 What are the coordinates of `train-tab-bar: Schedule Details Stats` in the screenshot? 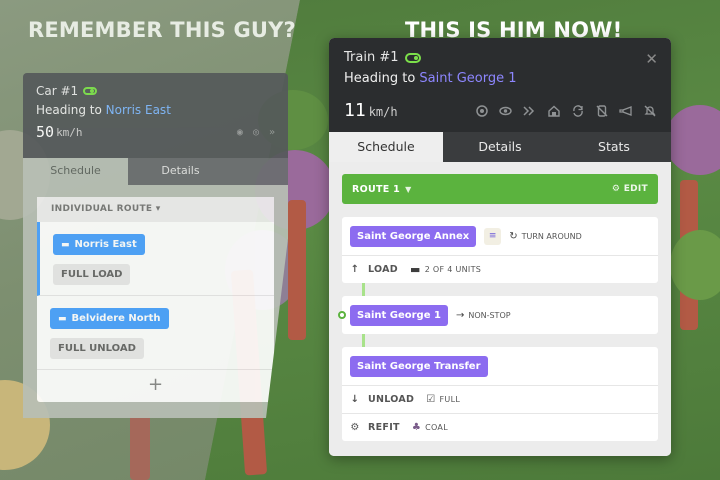 It's located at (500, 147).